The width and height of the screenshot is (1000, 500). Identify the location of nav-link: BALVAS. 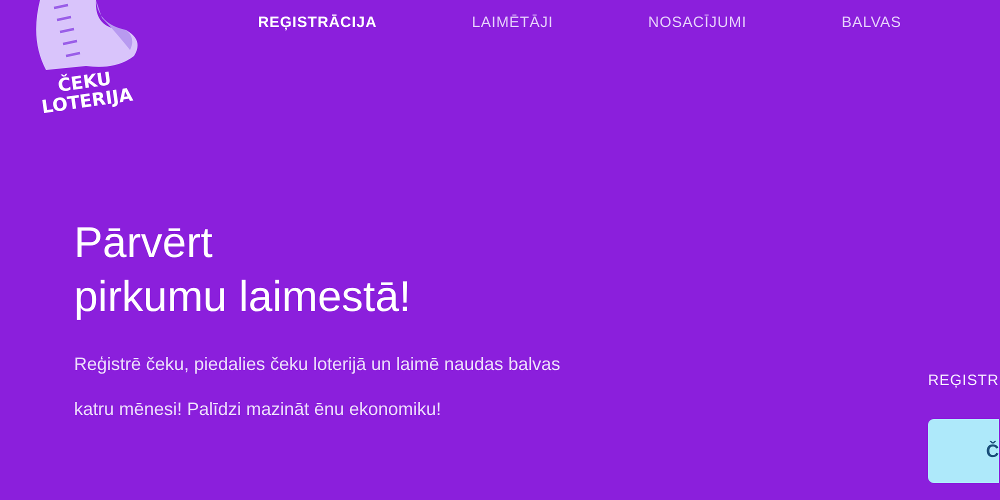
(872, 22).